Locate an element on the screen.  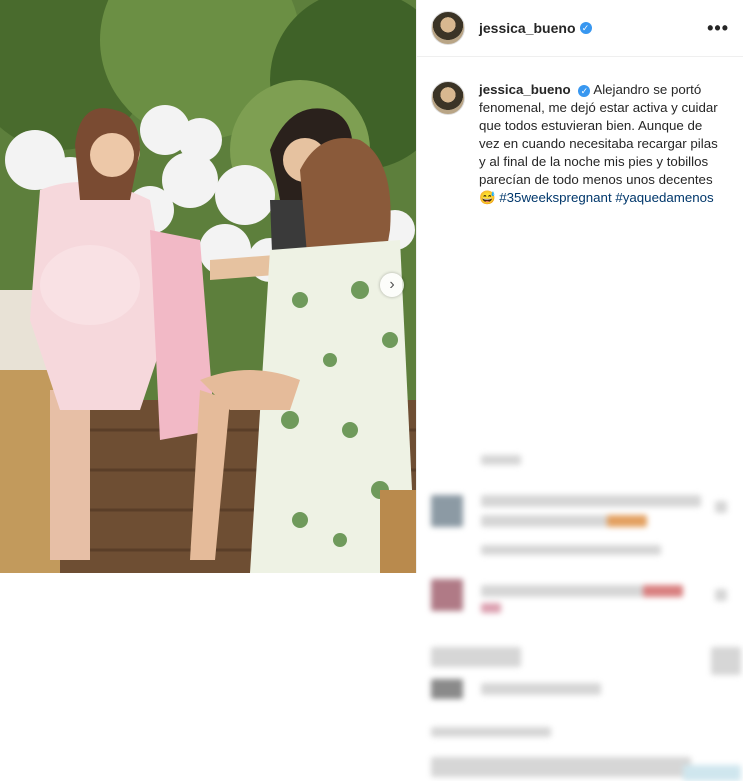
post-header: jessica_bueno ✓ ••• is located at coordinates (580, 28).